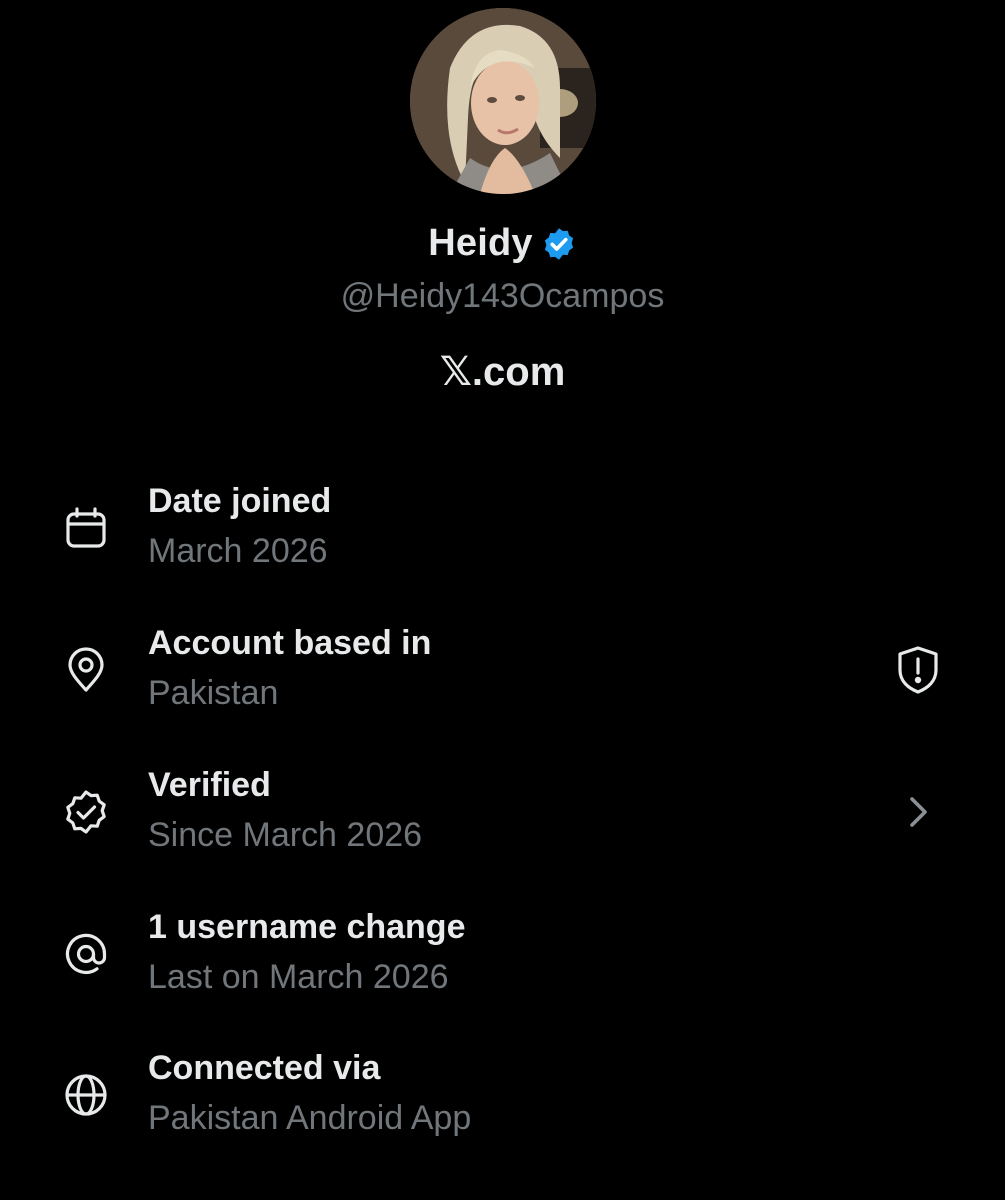 The image size is (1005, 1200). I want to click on profile-handle: @Heidy143Ocampos, so click(502, 296).